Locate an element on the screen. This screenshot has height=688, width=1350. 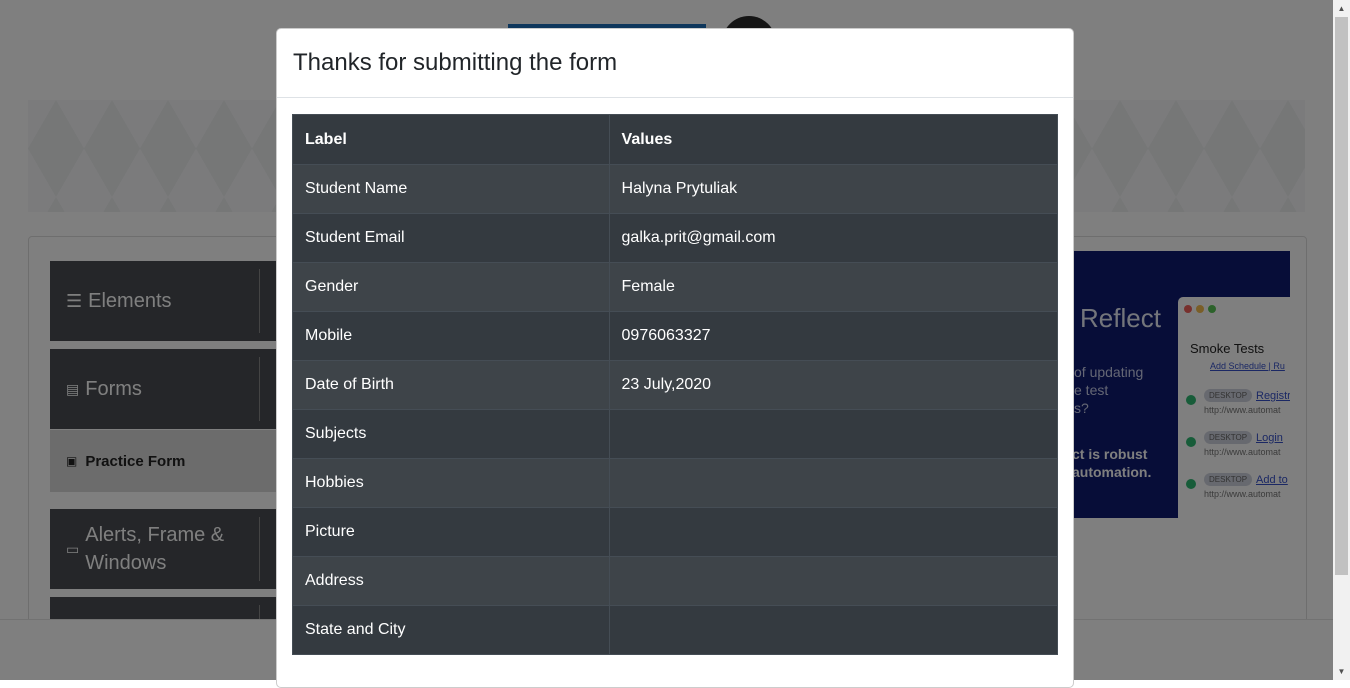
row-label: Date of Birth is located at coordinates (451, 385).